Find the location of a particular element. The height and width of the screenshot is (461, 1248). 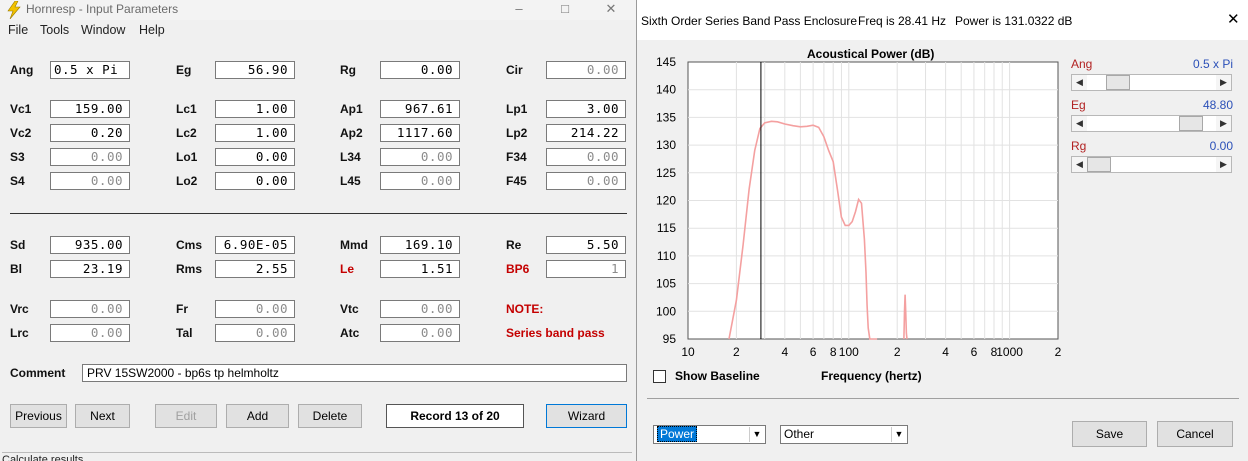

param-field-mmd: 169.10 is located at coordinates (420, 245).